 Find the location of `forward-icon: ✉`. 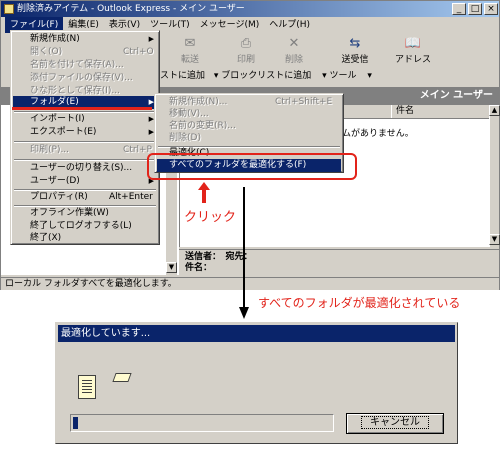

forward-icon: ✉ is located at coordinates (190, 43).